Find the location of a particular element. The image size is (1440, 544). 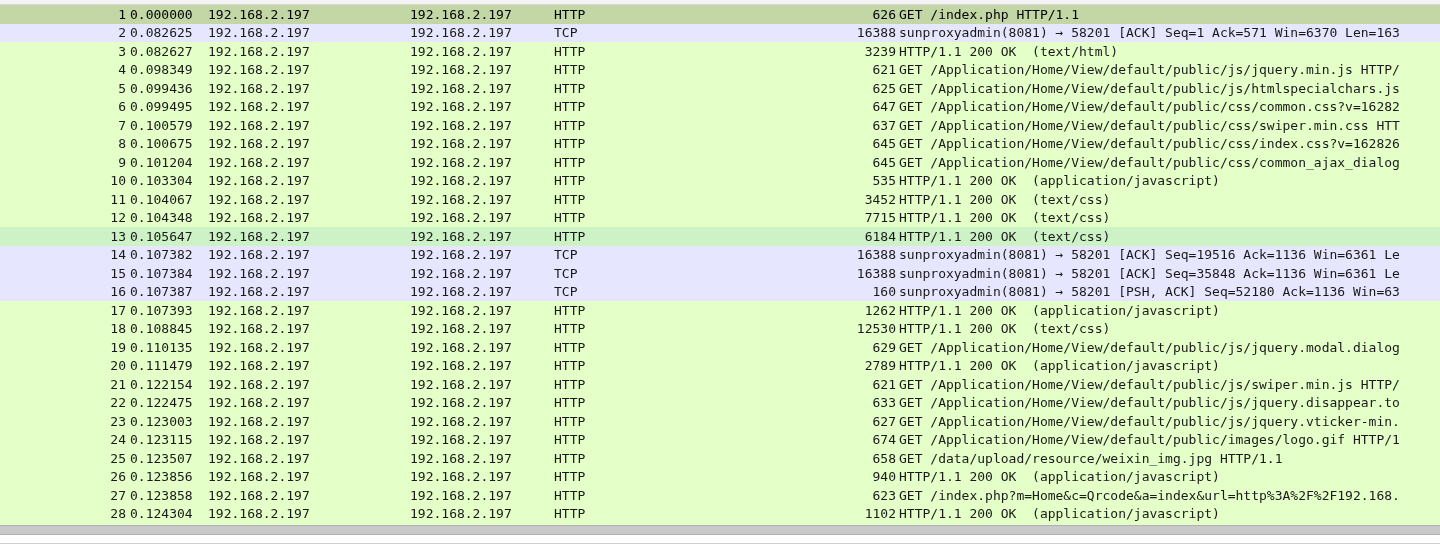

time-cell-text: 0.105647 is located at coordinates (161, 236).